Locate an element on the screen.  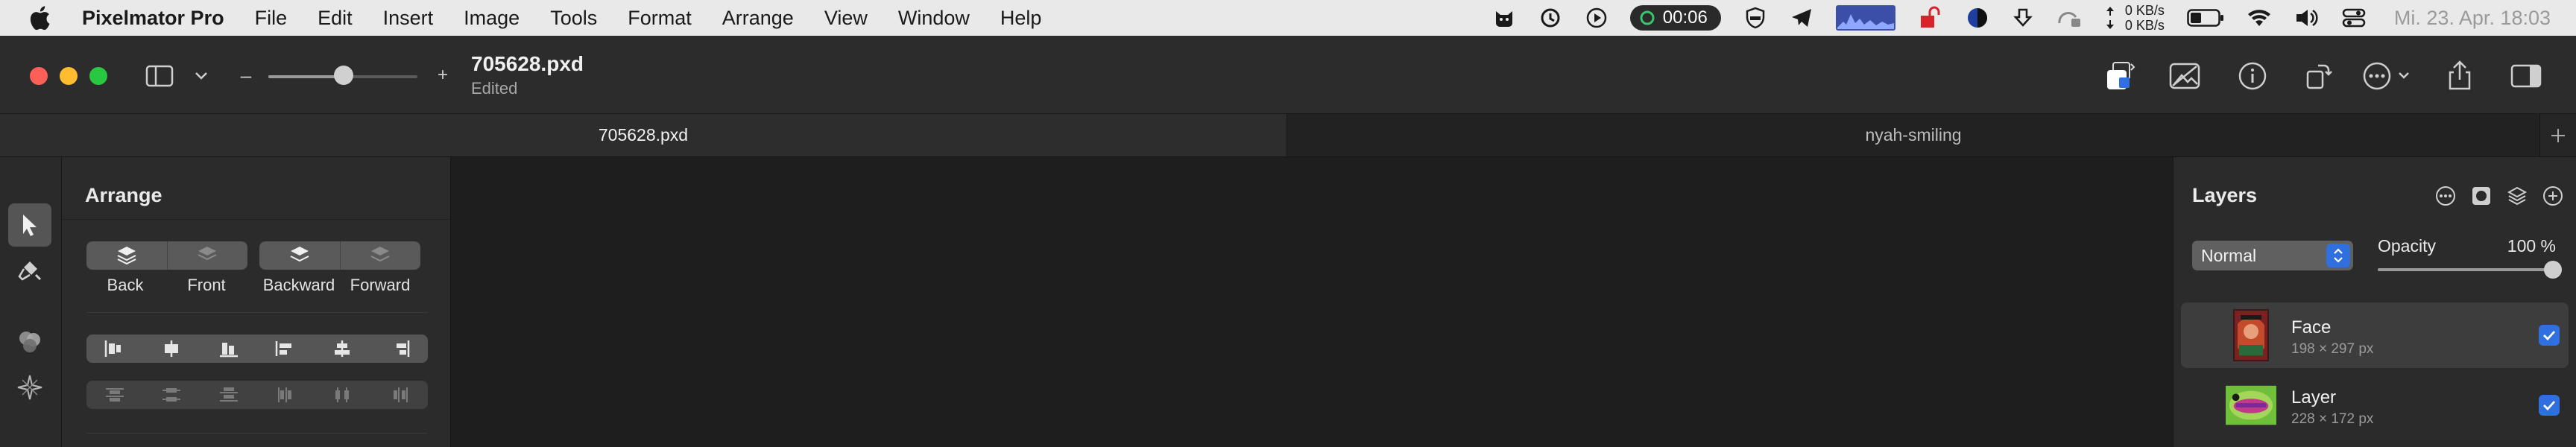
network-speed-widget: 0 KB/s 0 KB/s is located at coordinates (2134, 18).